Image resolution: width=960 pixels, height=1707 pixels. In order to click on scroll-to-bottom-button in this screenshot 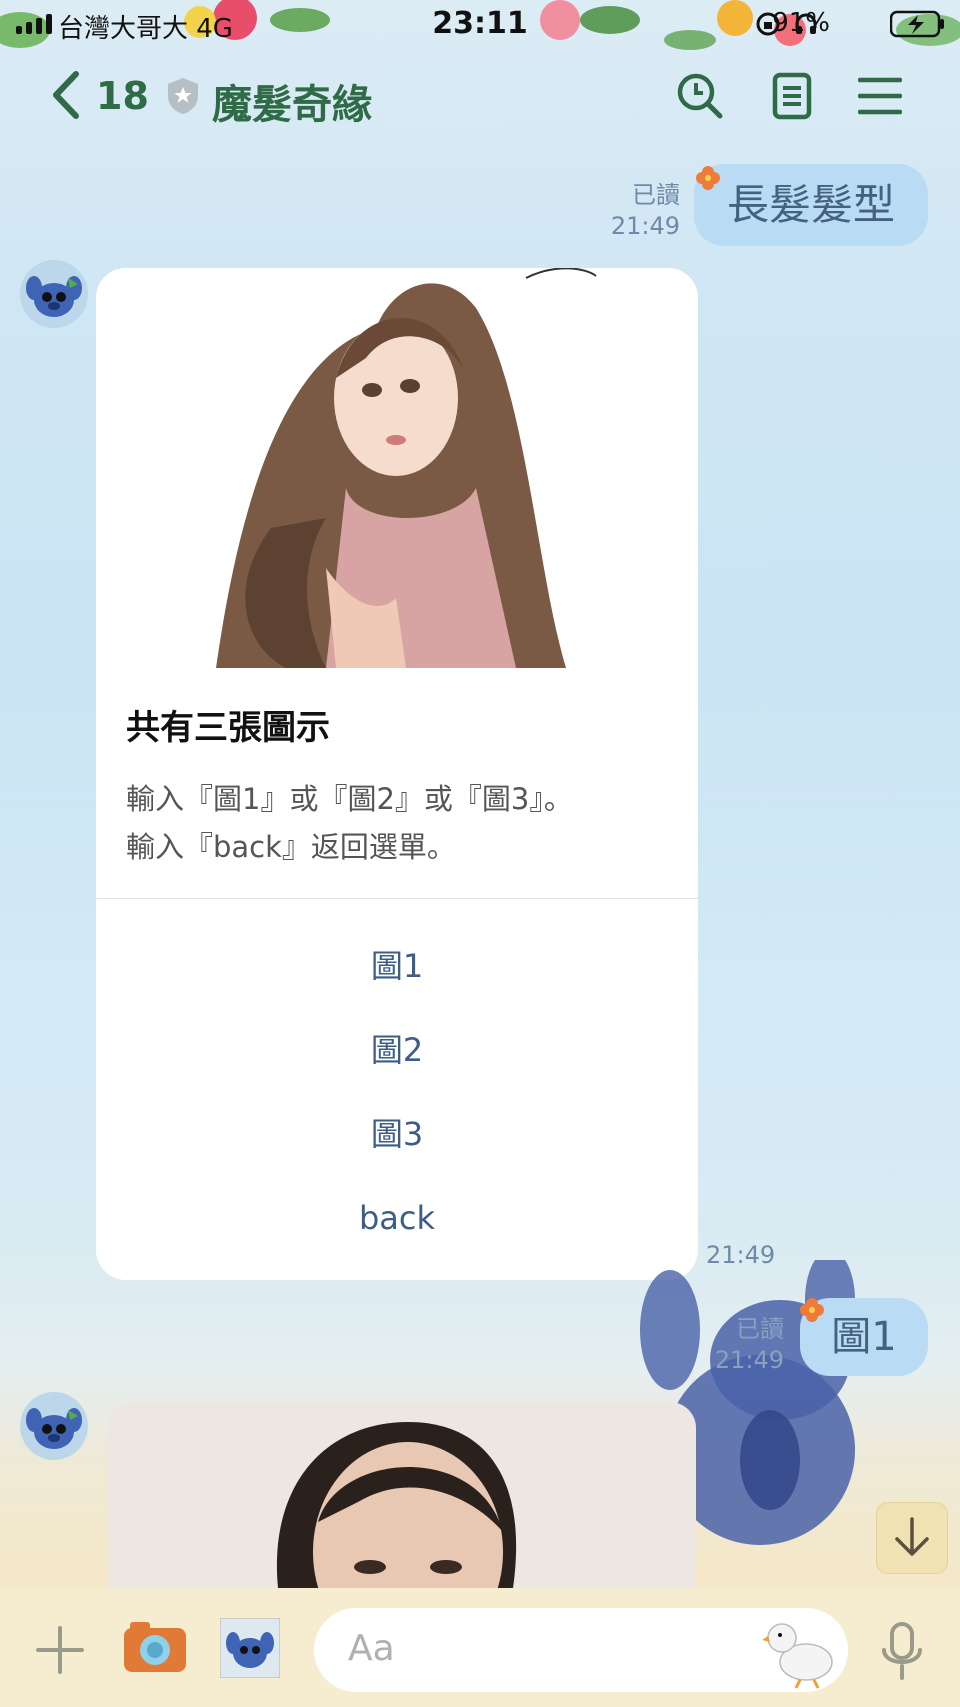, I will do `click(912, 1538)`.